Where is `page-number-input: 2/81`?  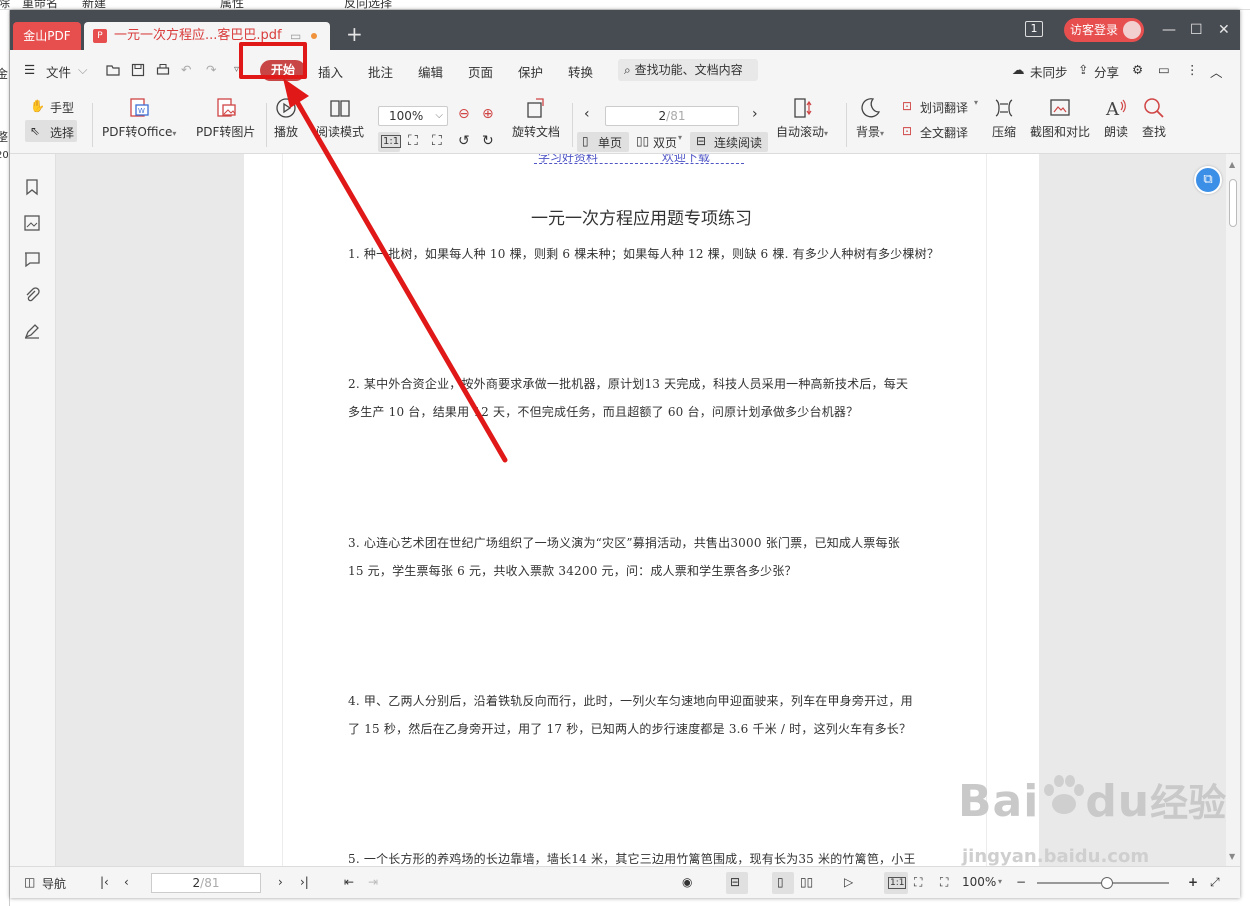
page-number-input: 2/81 is located at coordinates (672, 116).